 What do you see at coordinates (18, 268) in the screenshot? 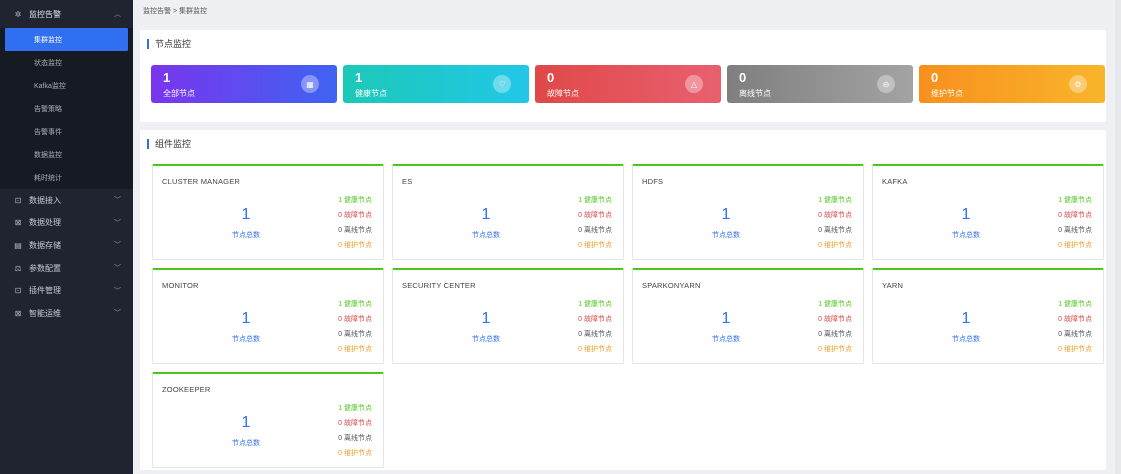
I see `config-icon: ⚖` at bounding box center [18, 268].